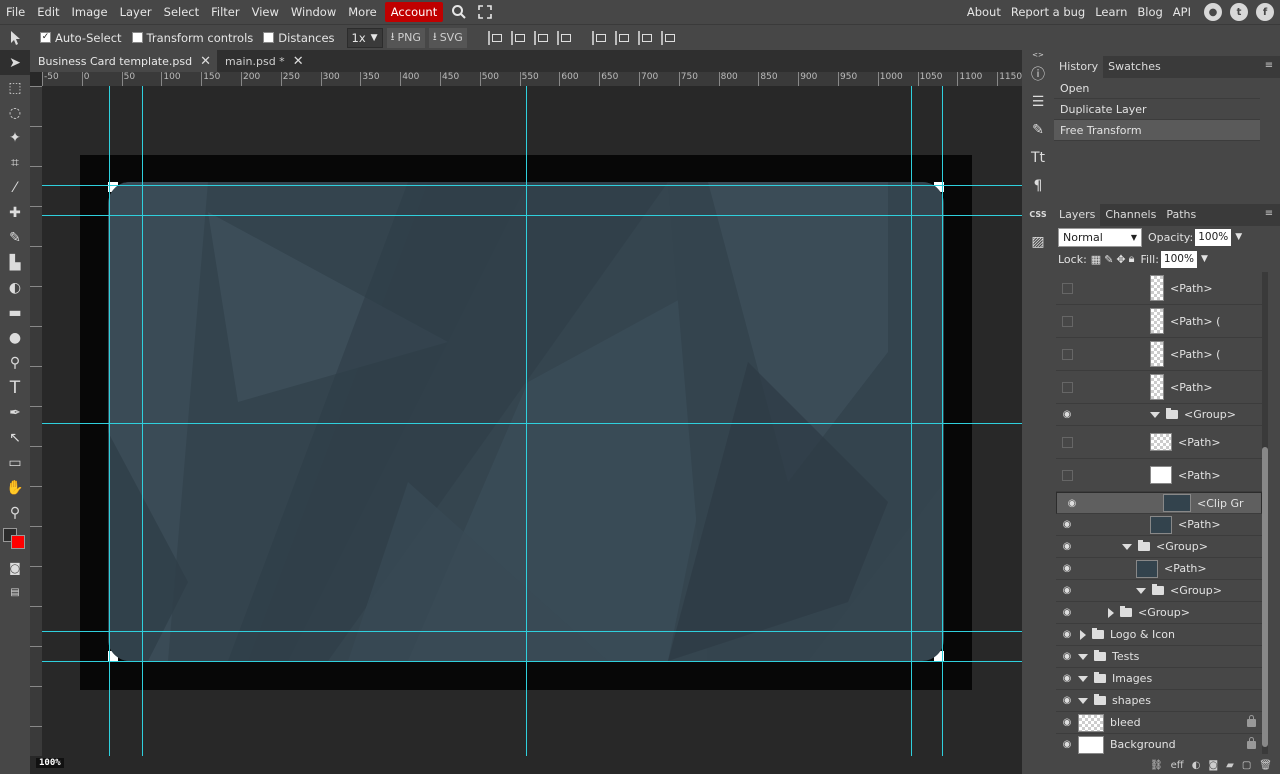 The image size is (1280, 774). I want to click on menu-layer: Layer, so click(136, 12).